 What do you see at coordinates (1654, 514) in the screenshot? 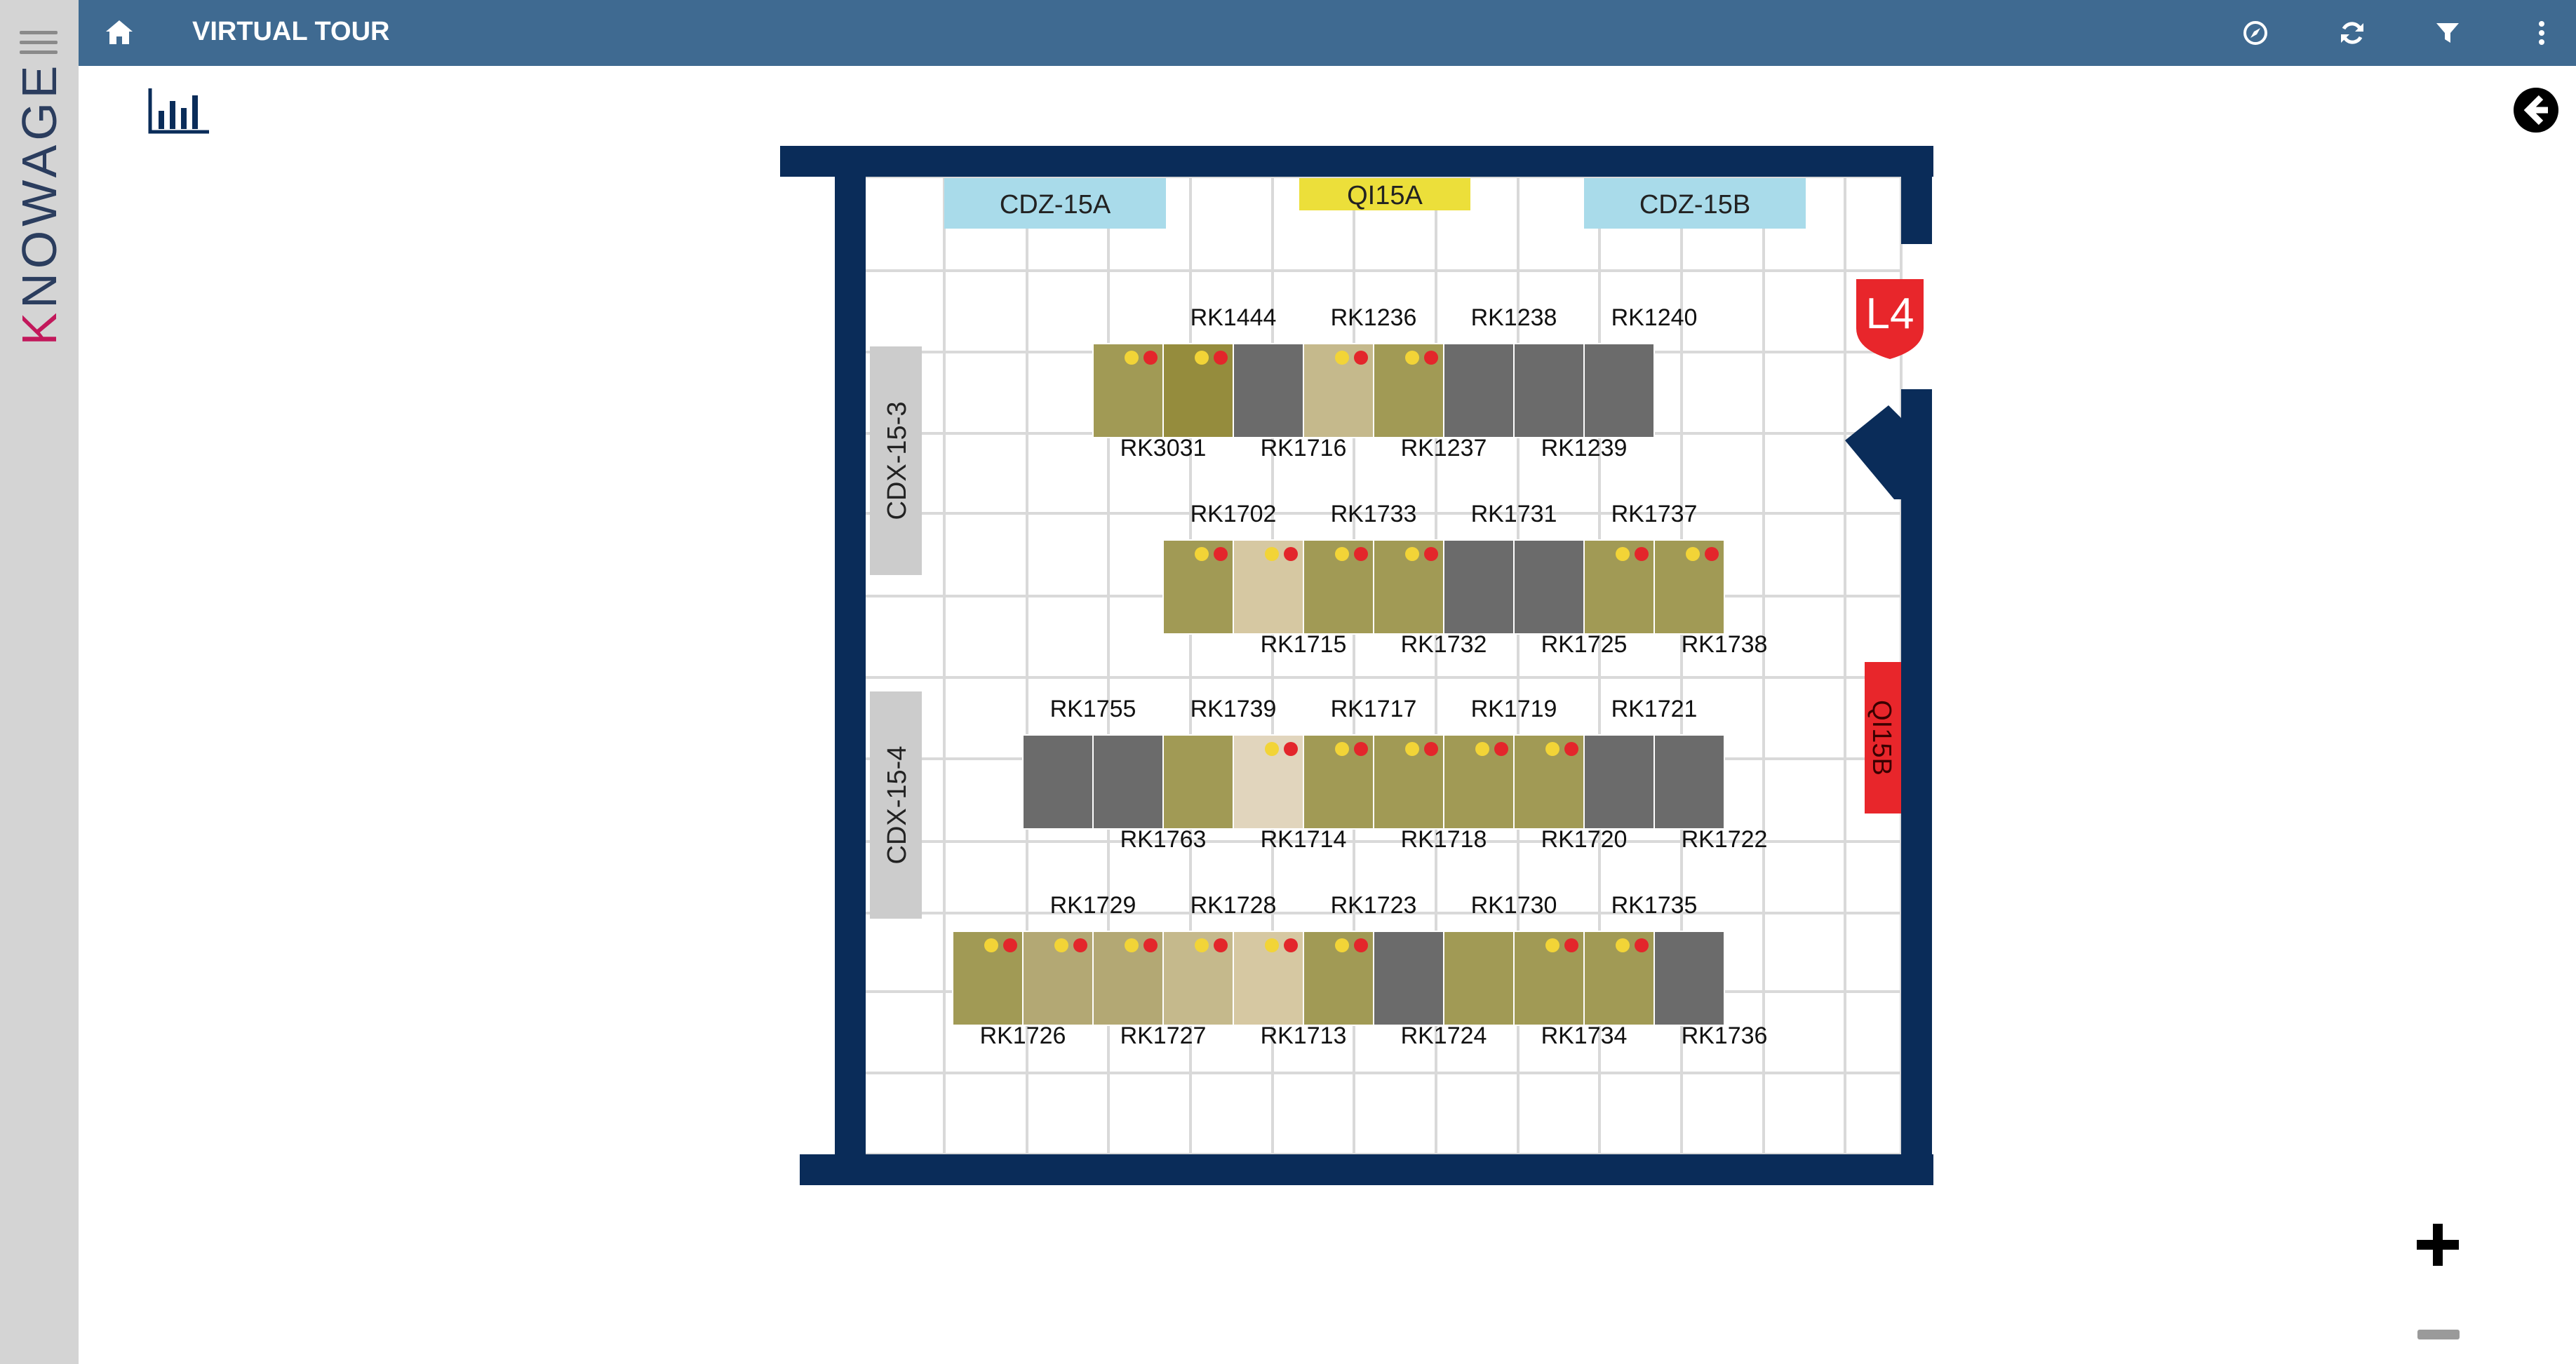
I see `rack-label: RK1737` at bounding box center [1654, 514].